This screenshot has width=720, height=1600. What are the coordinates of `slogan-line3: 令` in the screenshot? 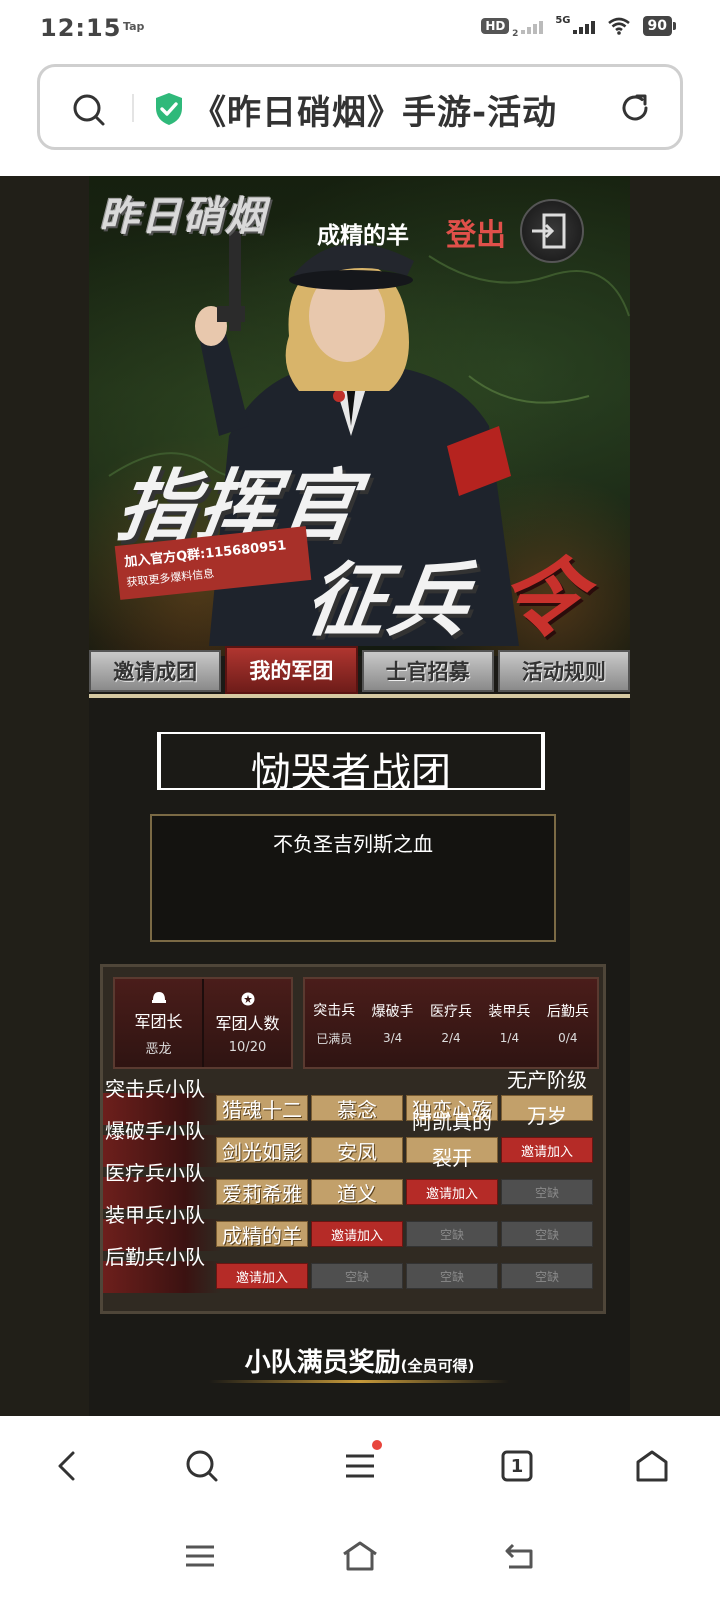 It's located at (540, 599).